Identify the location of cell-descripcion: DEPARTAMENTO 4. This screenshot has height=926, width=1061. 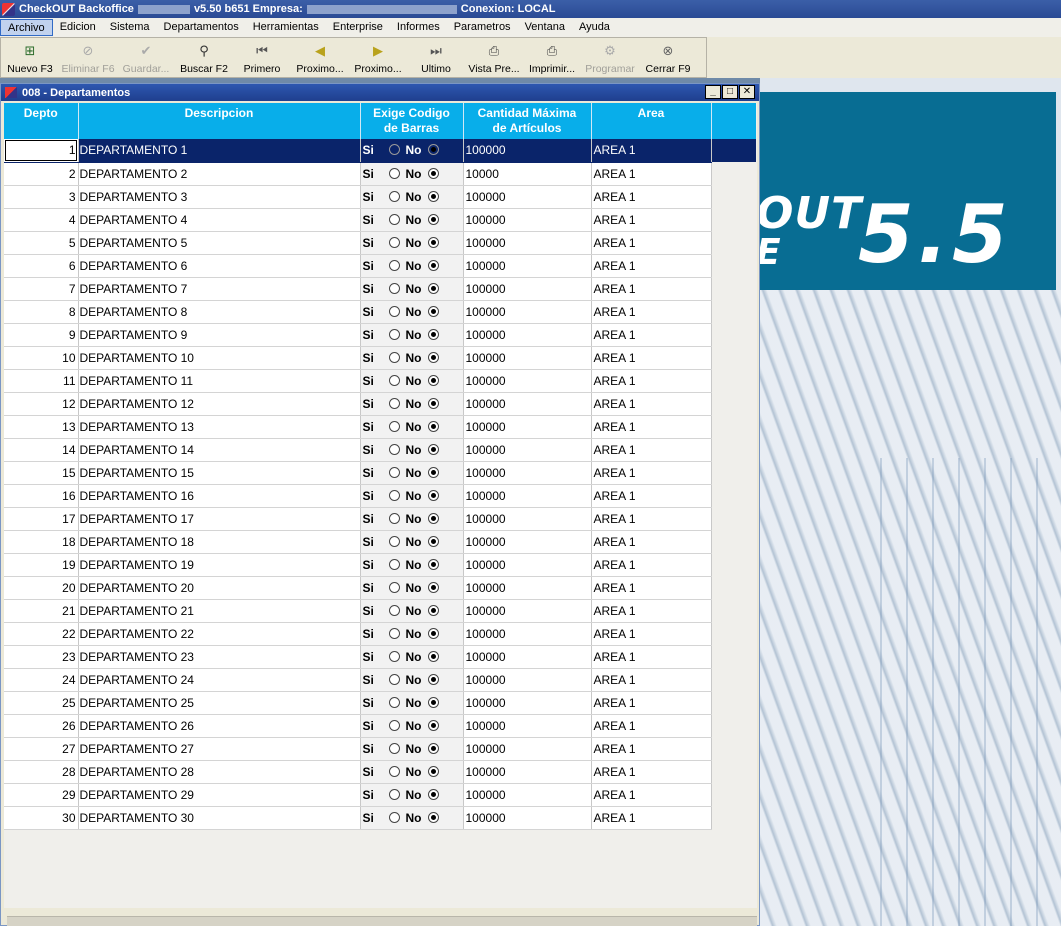
(219, 220).